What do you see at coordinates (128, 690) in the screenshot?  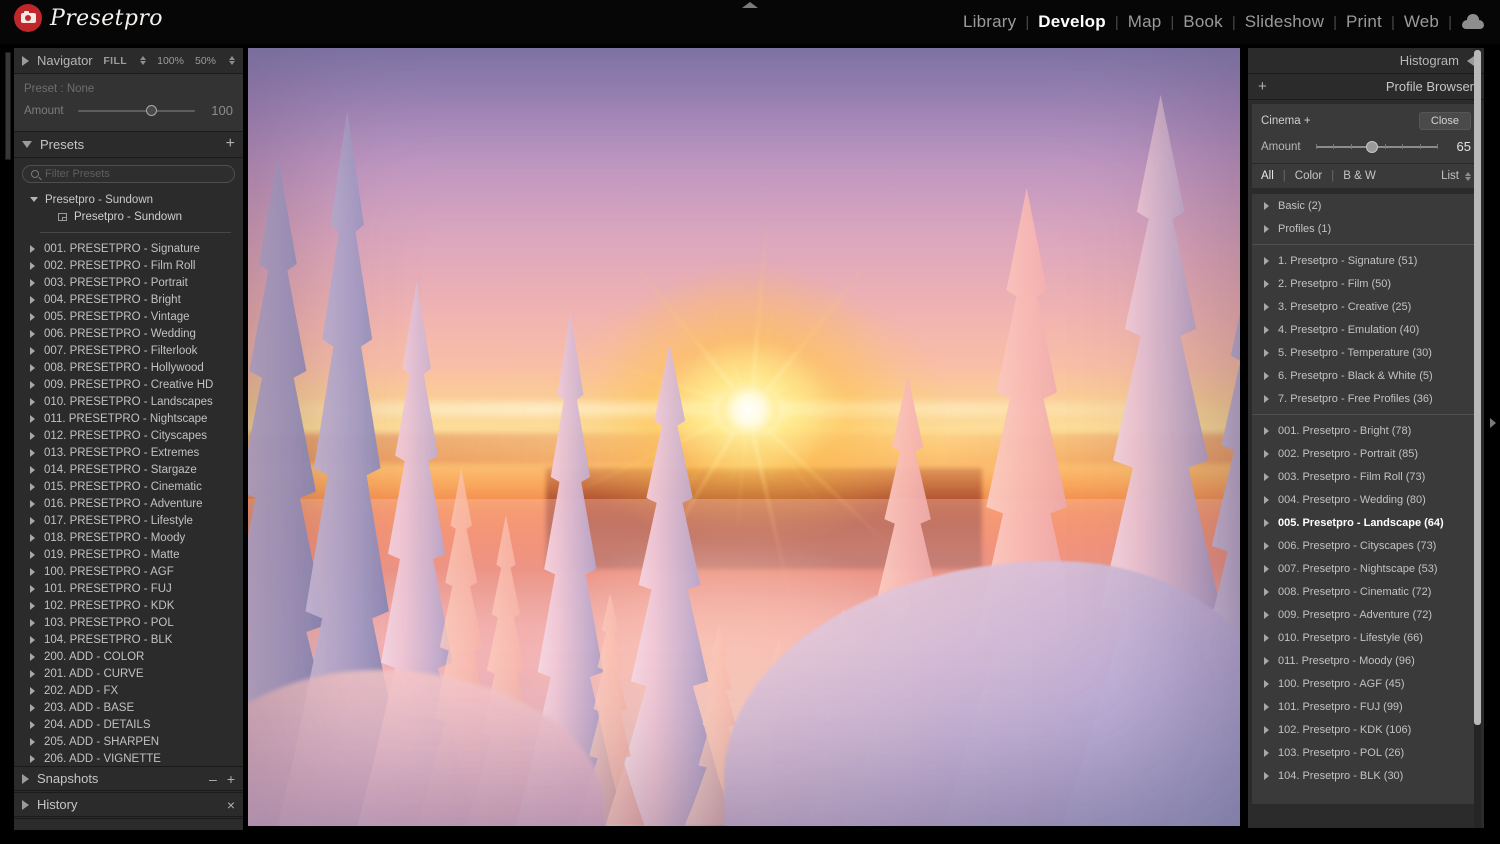 I see `preset-group-row: 202. ADD - FX` at bounding box center [128, 690].